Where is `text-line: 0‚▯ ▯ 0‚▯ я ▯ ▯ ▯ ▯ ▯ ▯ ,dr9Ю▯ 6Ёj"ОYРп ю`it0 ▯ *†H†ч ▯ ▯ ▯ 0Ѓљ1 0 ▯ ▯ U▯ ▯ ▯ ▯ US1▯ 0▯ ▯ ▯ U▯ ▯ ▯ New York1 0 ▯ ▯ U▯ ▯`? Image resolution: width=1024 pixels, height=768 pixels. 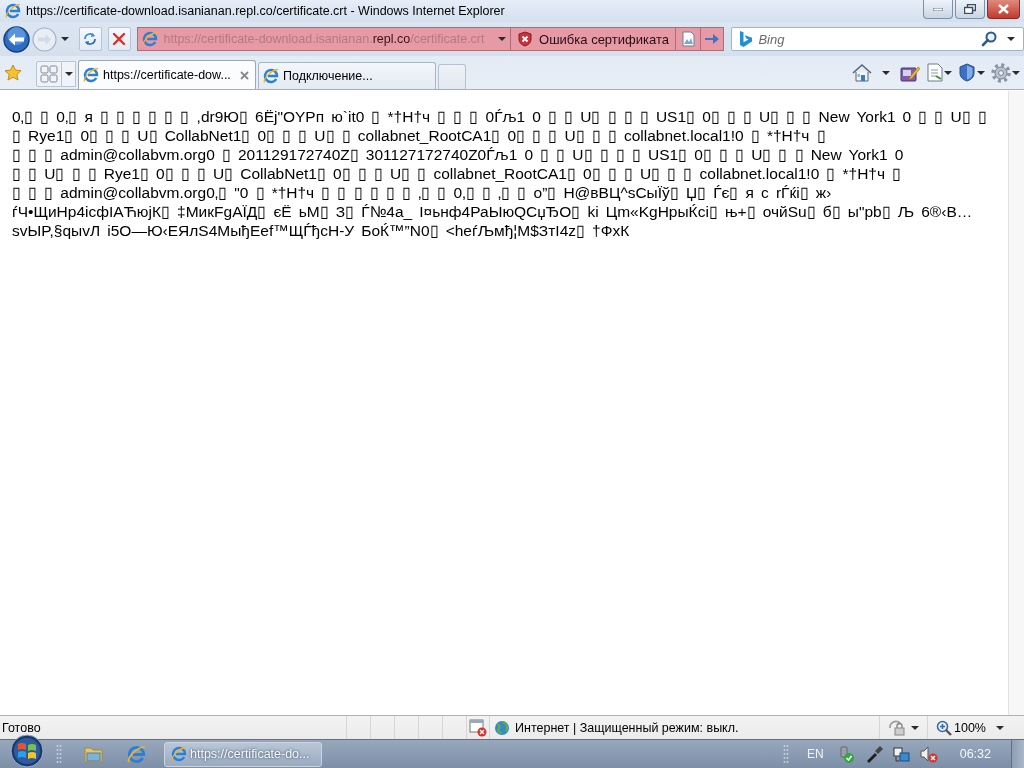
text-line: 0‚▯ ▯ 0‚▯ я ▯ ▯ ▯ ▯ ▯ ▯ ,dr9Ю▯ 6Ёj"ОYРп ю`it0 ▯ *†H†ч ▯ ▯ ▯ 0Ѓљ1 0 ▯ ▯ U▯ ▯ ▯ ▯ US1▯ 0▯ ▯ ▯ U▯ ▯ ▯ New York1 0 ▯ ▯ U▯ ▯ is located at coordinates (500, 116).